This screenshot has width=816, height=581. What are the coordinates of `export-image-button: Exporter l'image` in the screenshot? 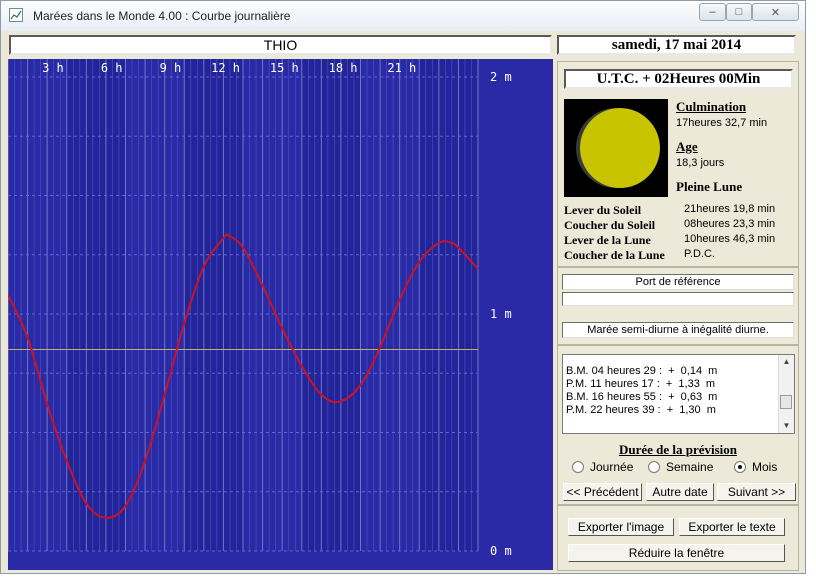 It's located at (621, 527).